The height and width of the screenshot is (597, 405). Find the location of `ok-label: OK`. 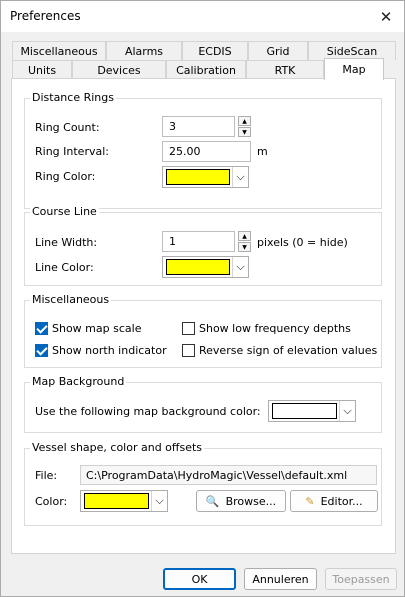

ok-label: OK is located at coordinates (199, 579).